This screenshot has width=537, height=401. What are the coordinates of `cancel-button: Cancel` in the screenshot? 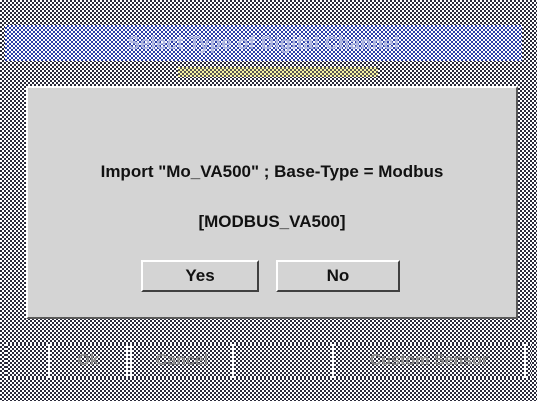 It's located at (182, 361).